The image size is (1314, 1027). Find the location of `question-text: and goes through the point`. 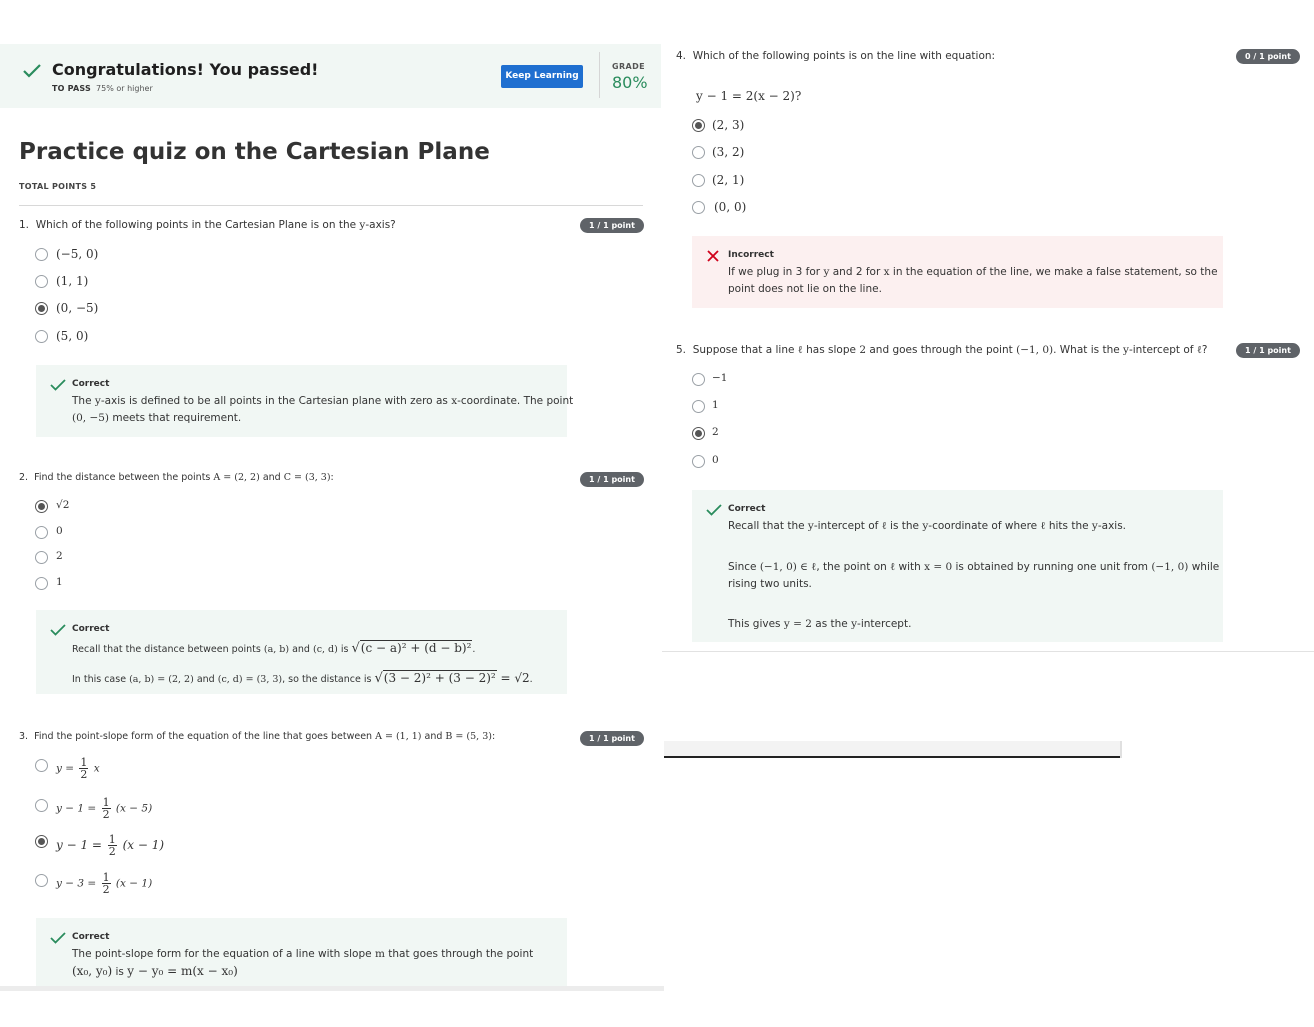

question-text: and goes through the point is located at coordinates (941, 350).